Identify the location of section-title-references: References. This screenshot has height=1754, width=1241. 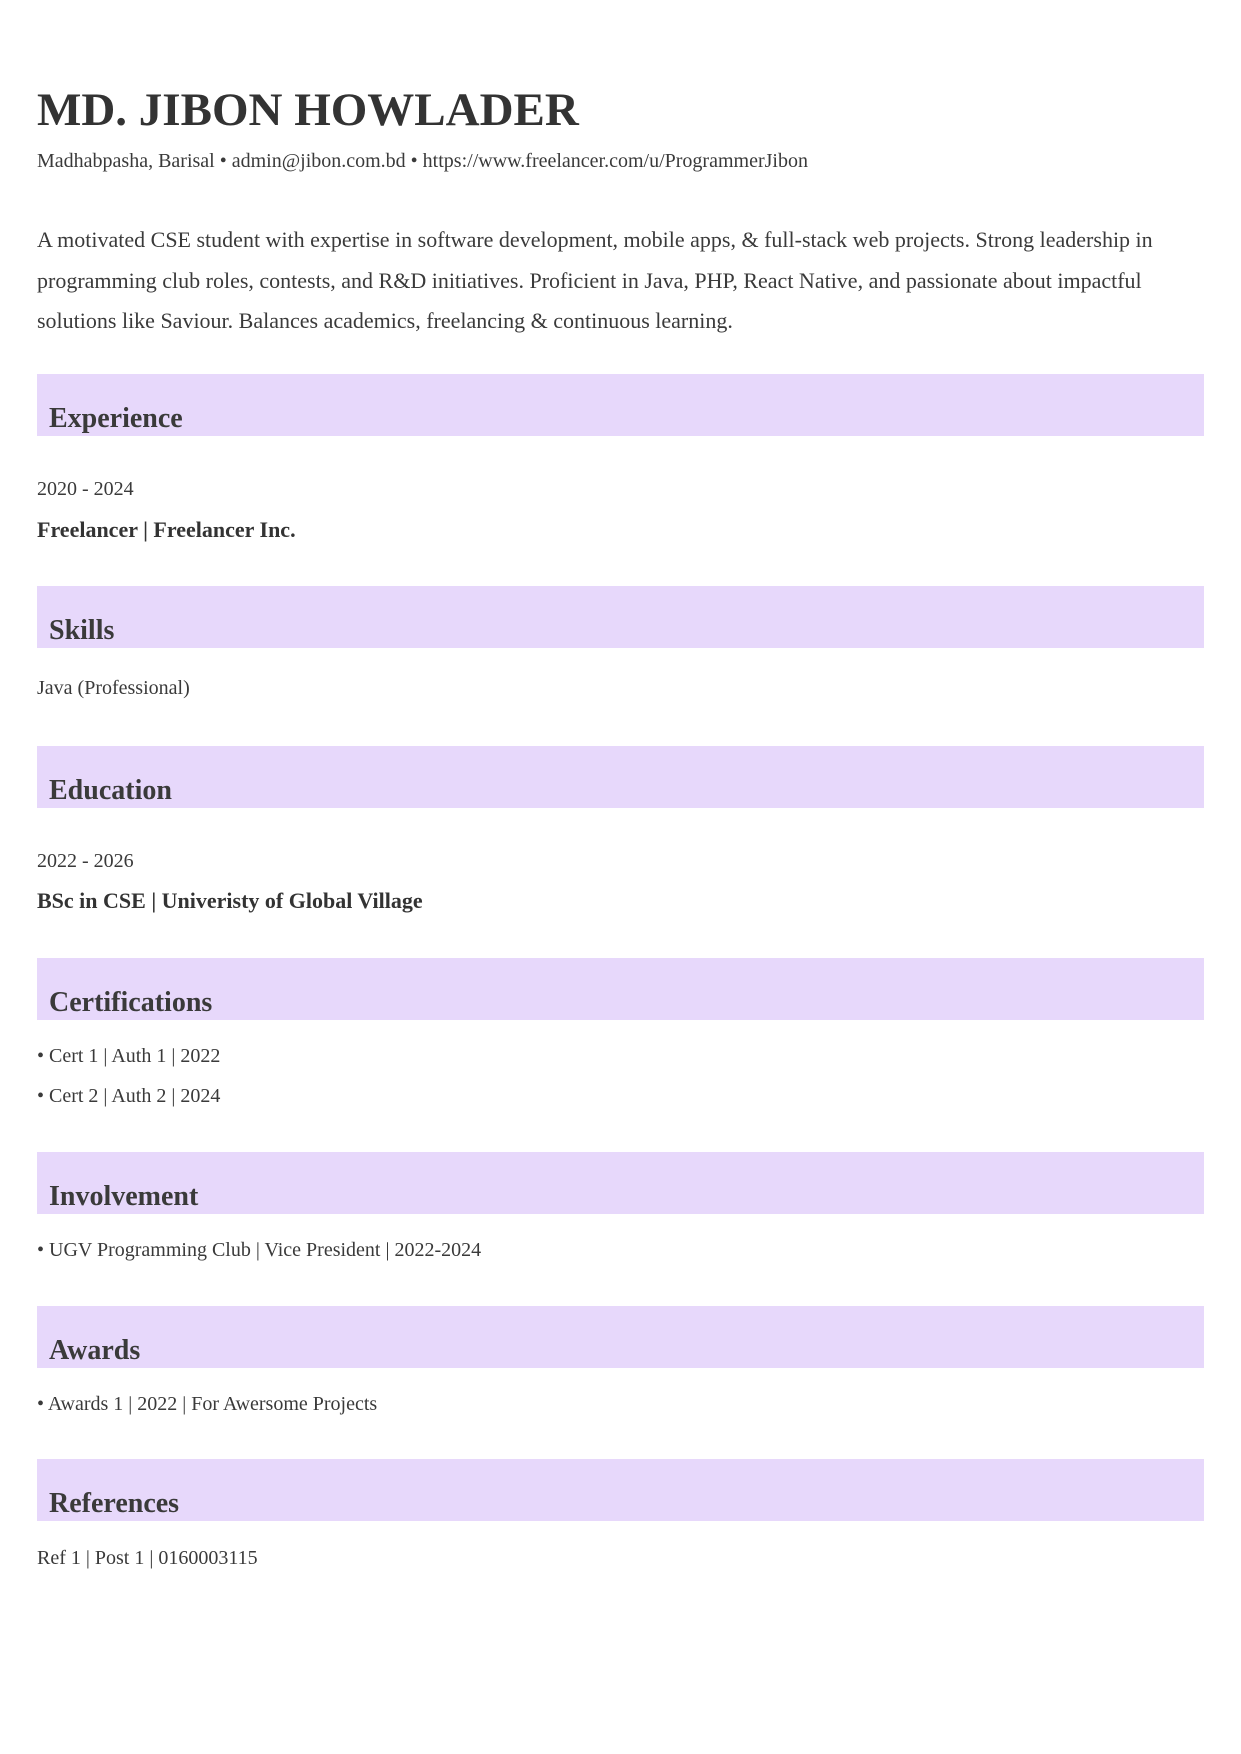
(114, 1503).